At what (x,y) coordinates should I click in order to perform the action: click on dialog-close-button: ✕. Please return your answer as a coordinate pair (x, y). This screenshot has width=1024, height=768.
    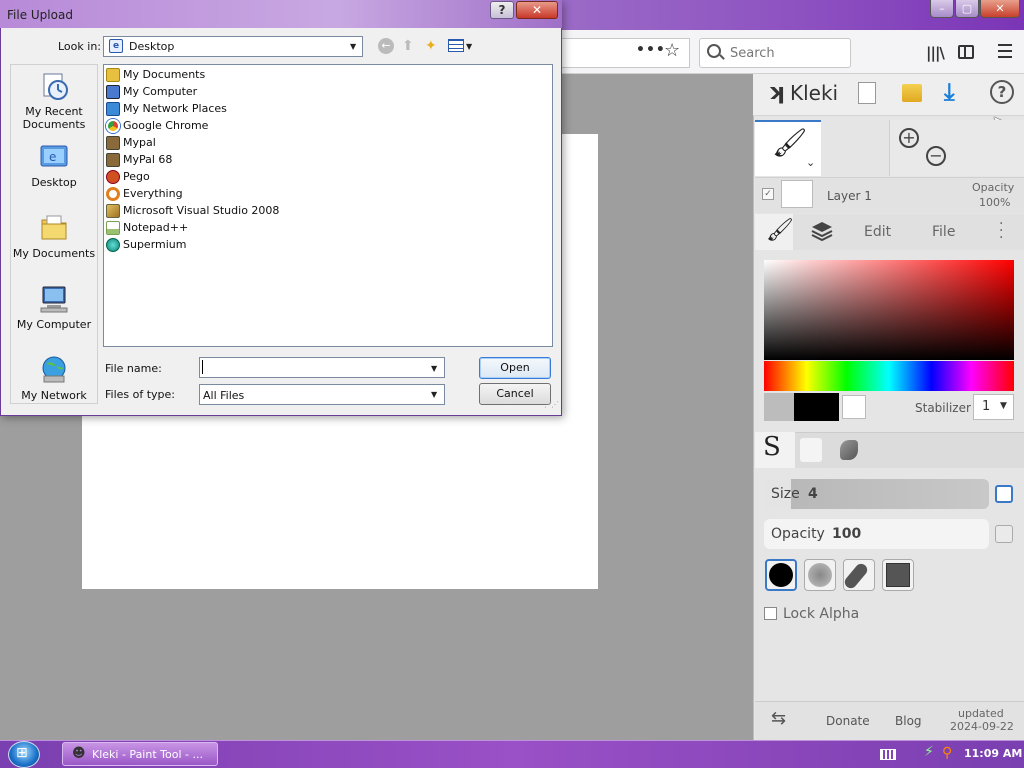
    Looking at the image, I should click on (537, 10).